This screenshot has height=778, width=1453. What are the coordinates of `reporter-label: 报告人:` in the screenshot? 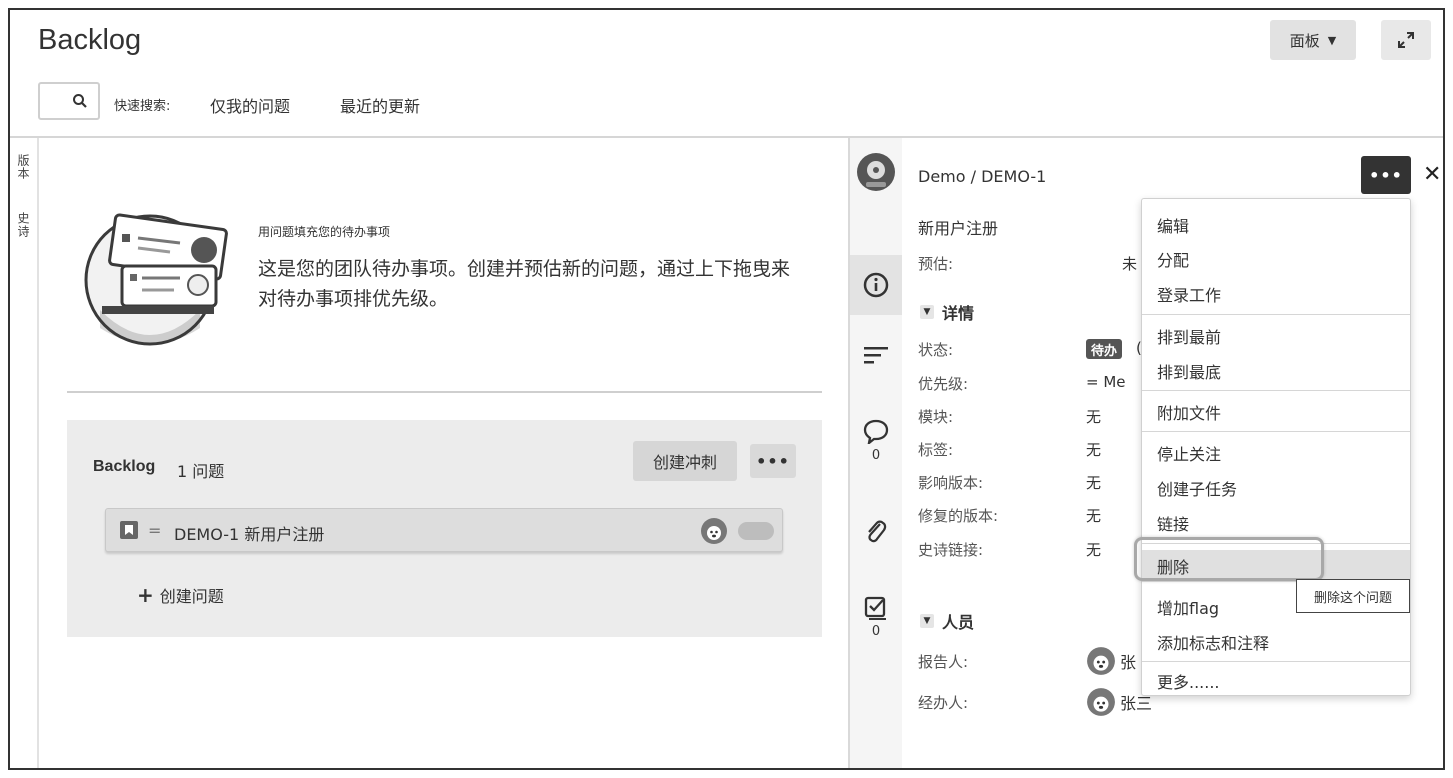 It's located at (943, 662).